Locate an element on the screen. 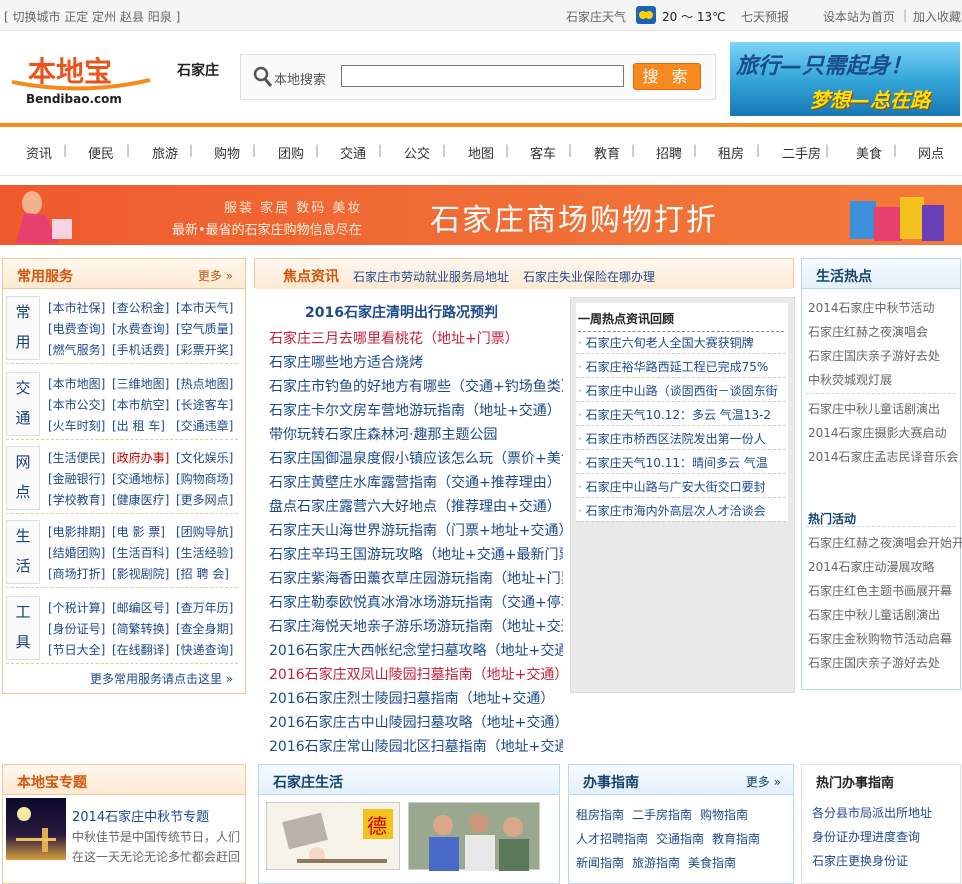 The width and height of the screenshot is (962, 884). service-link: [长途客车] is located at coordinates (208, 405).